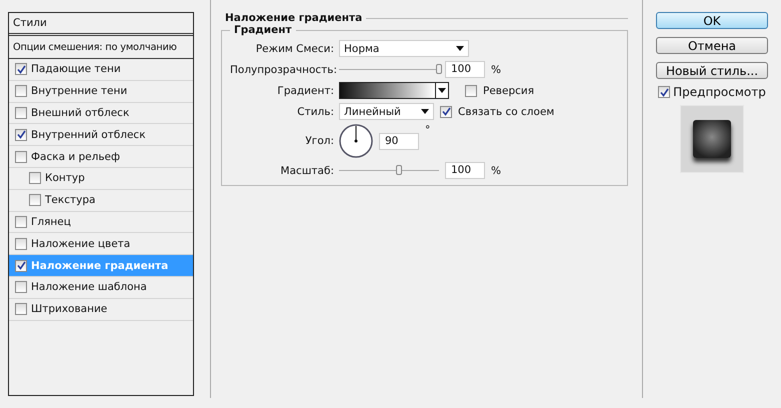 The height and width of the screenshot is (408, 781). What do you see at coordinates (315, 112) in the screenshot?
I see `field-label: Стиль:` at bounding box center [315, 112].